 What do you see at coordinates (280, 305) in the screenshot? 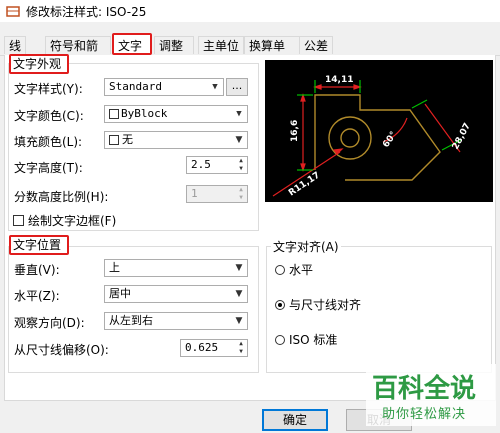
I see `align-with-dimline-radio` at bounding box center [280, 305].